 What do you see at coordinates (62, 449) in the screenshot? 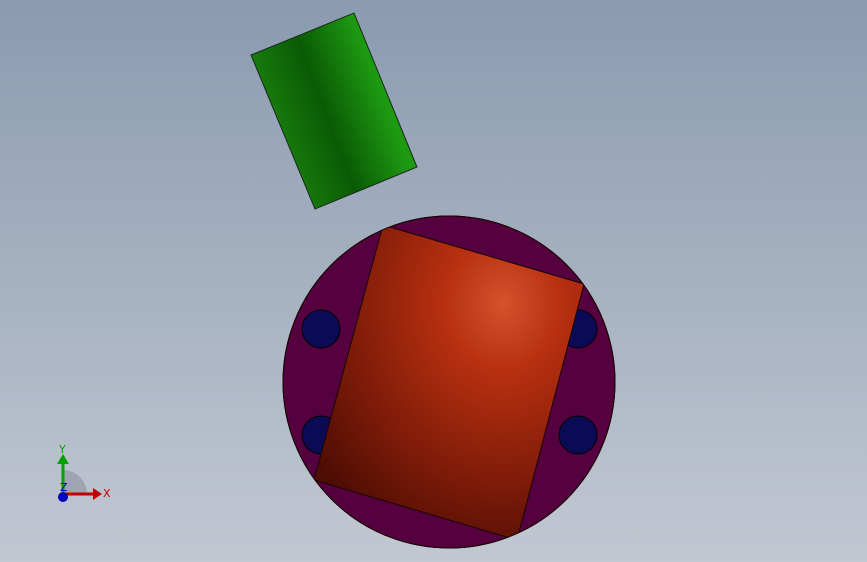
I see `y-axis-label: Y` at bounding box center [62, 449].